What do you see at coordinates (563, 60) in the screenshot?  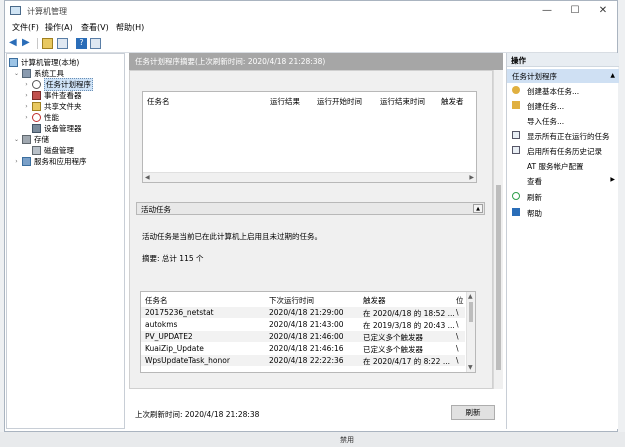 I see `actions-title: 操作` at bounding box center [563, 60].